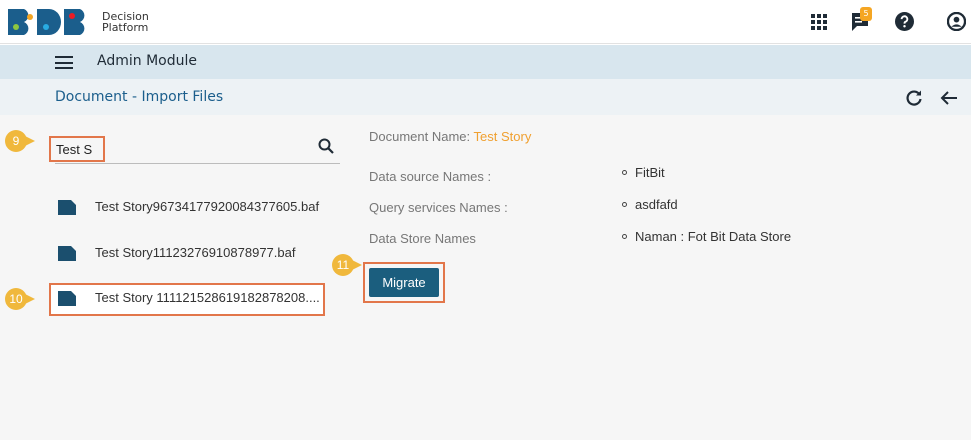 The image size is (971, 440). I want to click on apps-grid-icon, so click(819, 22).